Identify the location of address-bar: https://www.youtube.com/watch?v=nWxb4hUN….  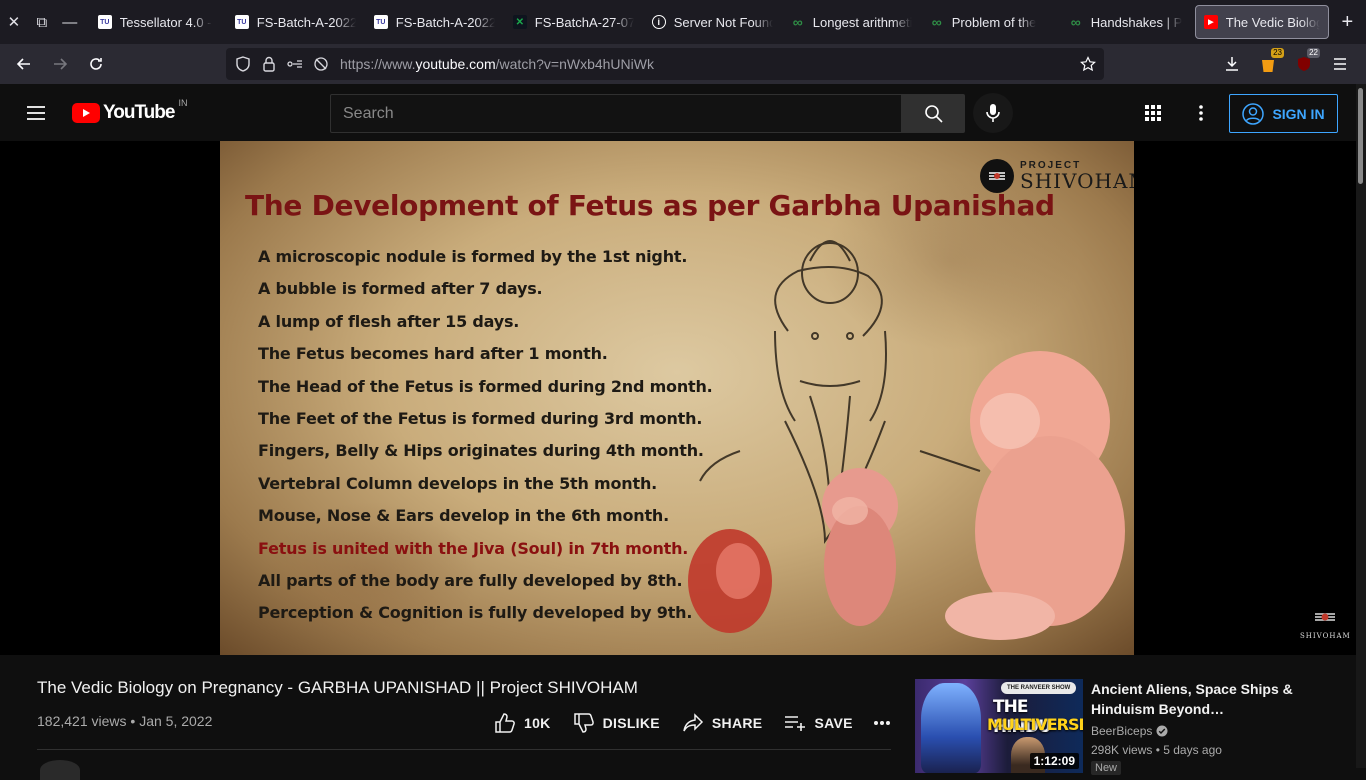
(665, 64).